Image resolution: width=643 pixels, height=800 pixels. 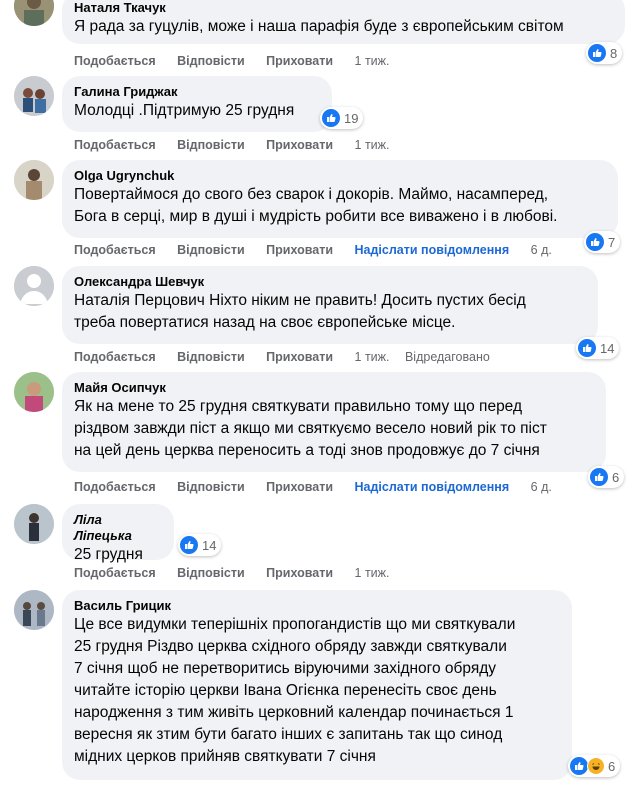 I want to click on edited-label: Відредаговано, so click(x=447, y=357).